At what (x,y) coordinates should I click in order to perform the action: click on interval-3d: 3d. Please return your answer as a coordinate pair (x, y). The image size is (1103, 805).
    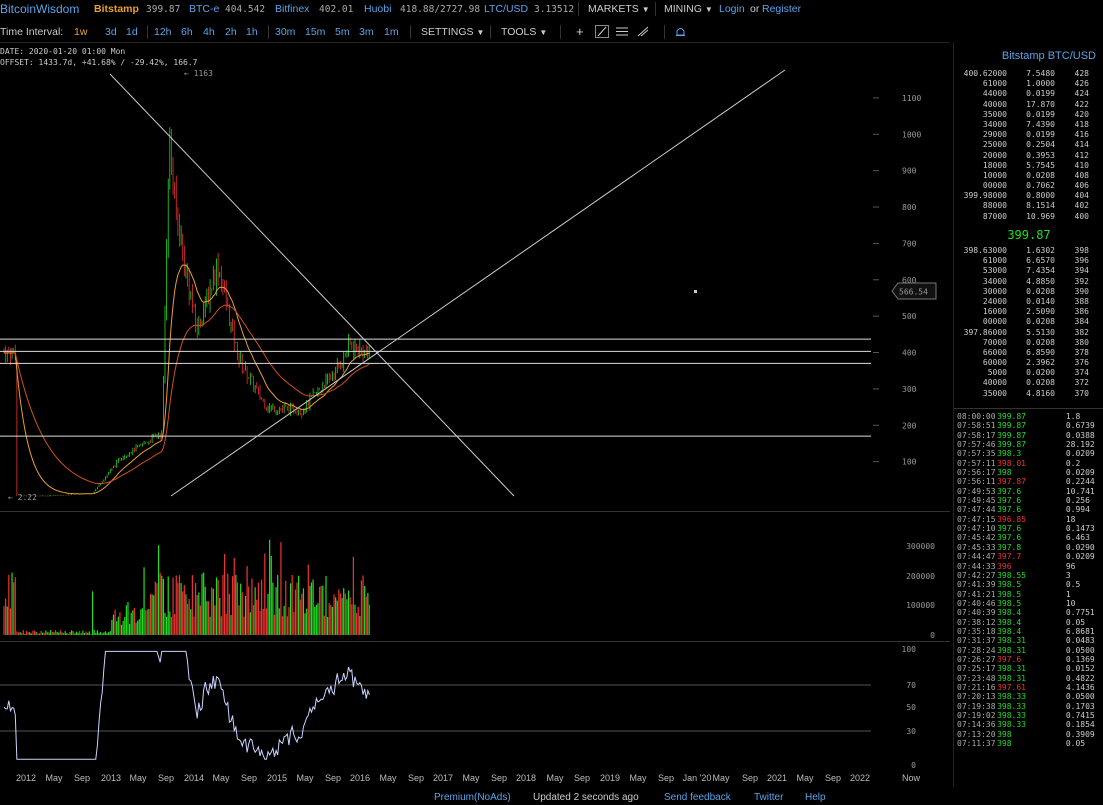
    Looking at the image, I should click on (111, 32).